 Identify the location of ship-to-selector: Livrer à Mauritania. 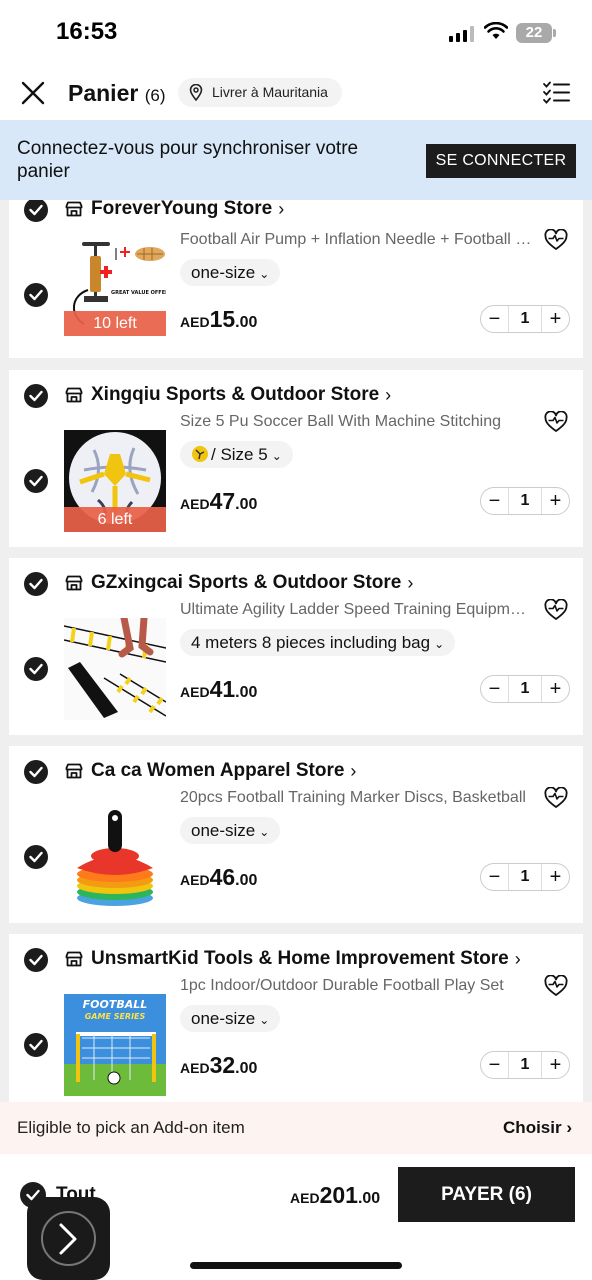
(260, 92).